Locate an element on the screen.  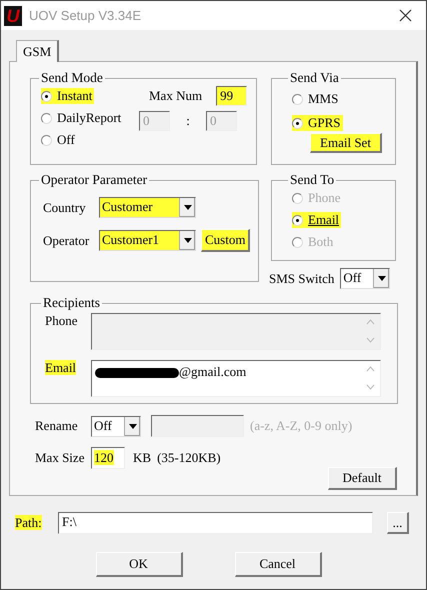
hint-text: (a-z, A-Z, 0-9 only) is located at coordinates (301, 426).